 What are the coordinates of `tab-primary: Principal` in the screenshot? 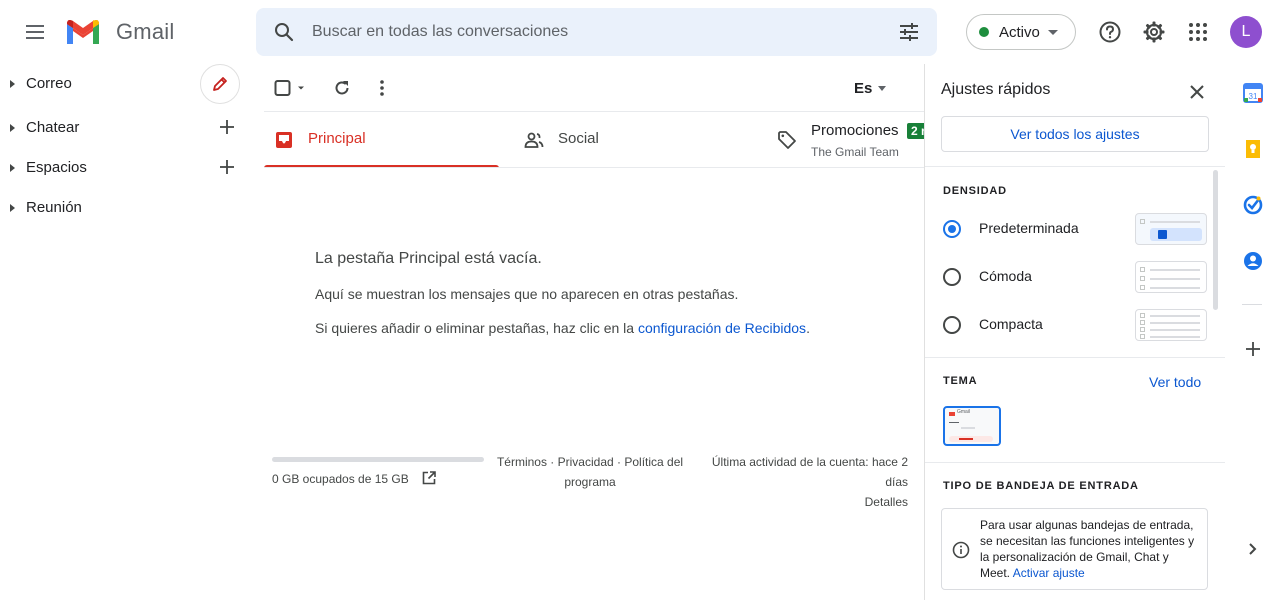 It's located at (381, 140).